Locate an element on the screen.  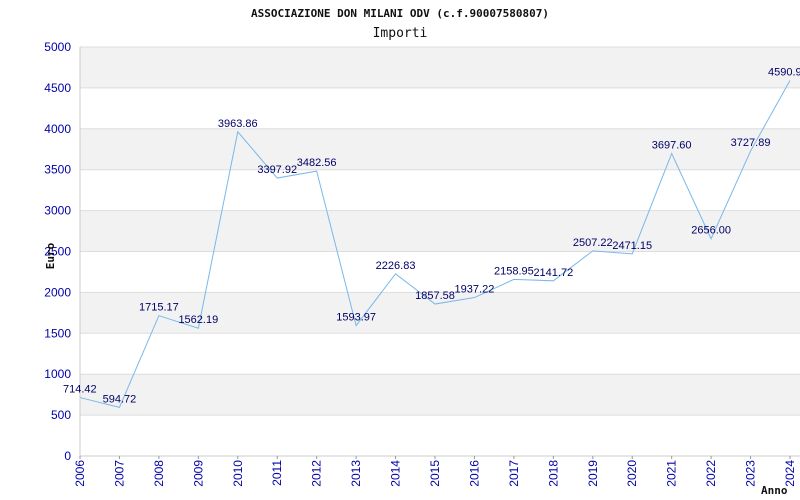
data-label: 3727.89 is located at coordinates (751, 143).